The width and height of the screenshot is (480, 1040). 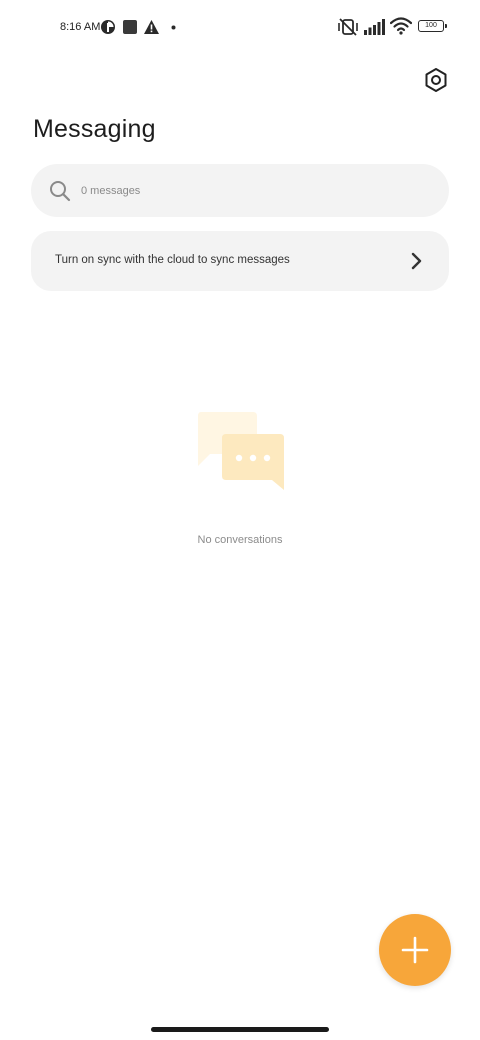 What do you see at coordinates (240, 1029) in the screenshot?
I see `home-indicator` at bounding box center [240, 1029].